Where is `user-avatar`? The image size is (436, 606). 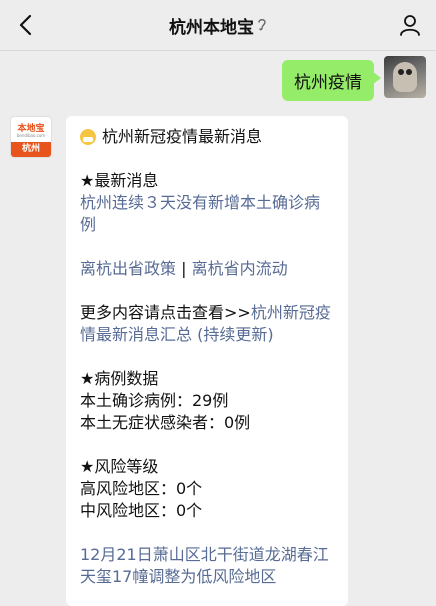
user-avatar is located at coordinates (405, 77).